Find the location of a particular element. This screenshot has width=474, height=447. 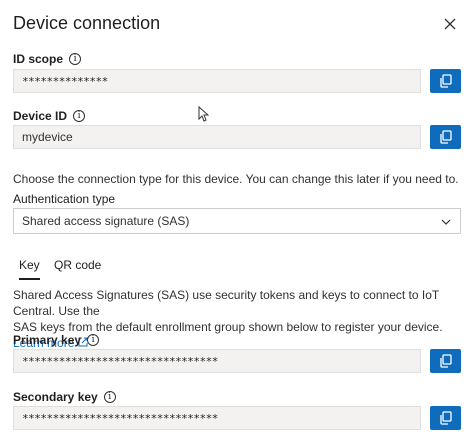

copy-primary-key-button is located at coordinates (445, 361).